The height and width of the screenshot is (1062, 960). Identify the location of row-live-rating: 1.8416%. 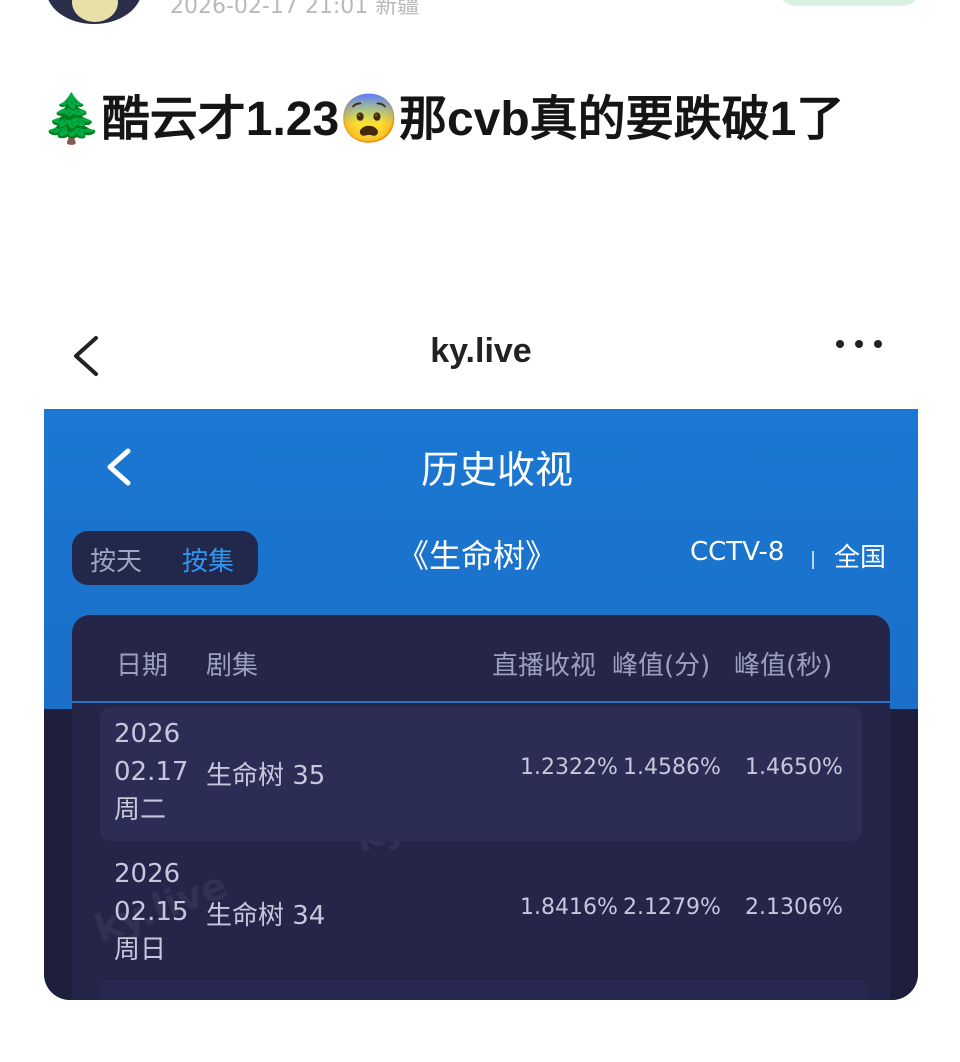
(569, 907).